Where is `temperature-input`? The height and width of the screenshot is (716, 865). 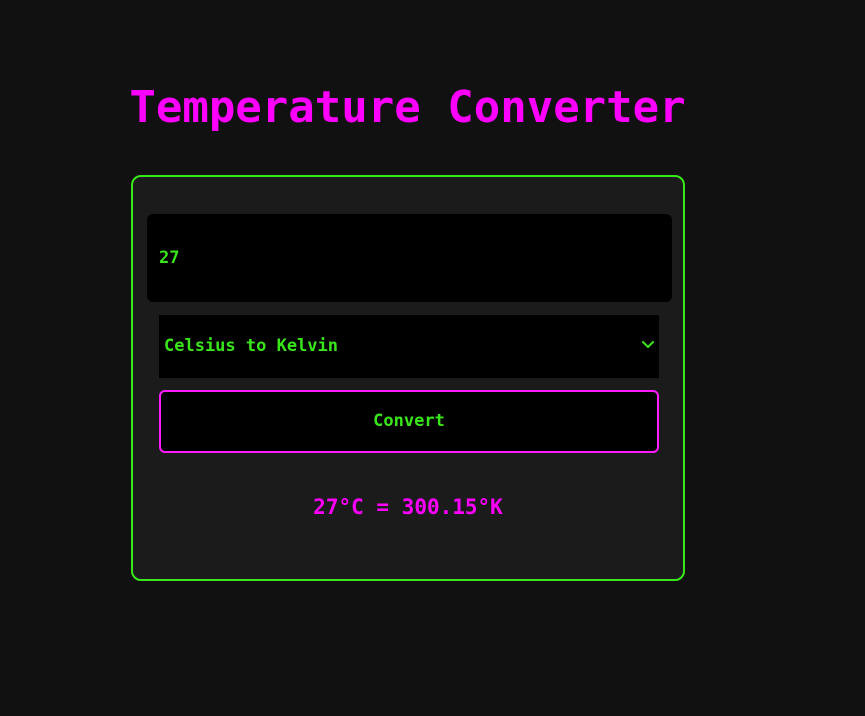
temperature-input is located at coordinates (409, 258).